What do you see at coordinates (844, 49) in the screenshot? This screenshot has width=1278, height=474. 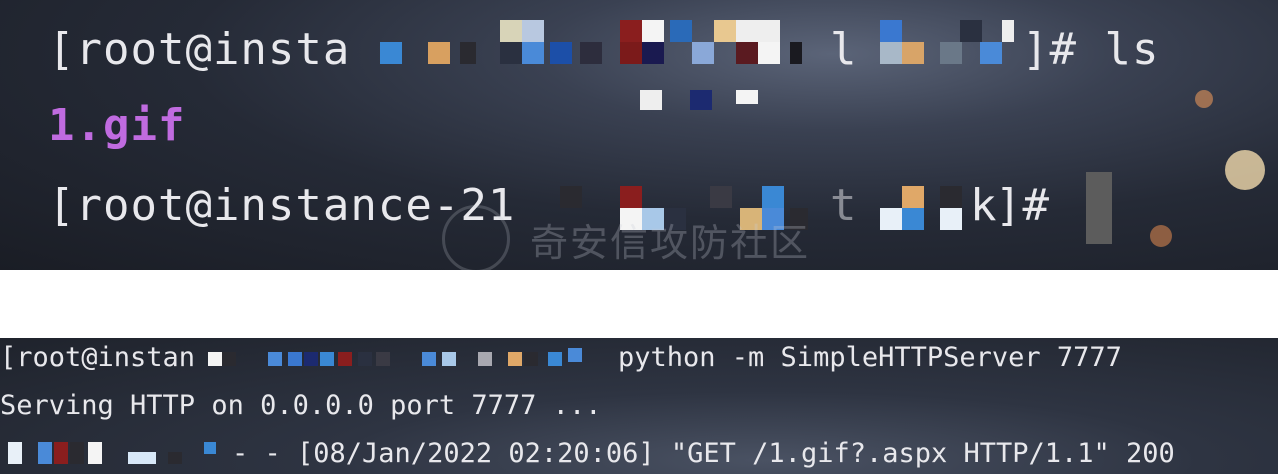 I see `prompt-host-fragment: l` at bounding box center [844, 49].